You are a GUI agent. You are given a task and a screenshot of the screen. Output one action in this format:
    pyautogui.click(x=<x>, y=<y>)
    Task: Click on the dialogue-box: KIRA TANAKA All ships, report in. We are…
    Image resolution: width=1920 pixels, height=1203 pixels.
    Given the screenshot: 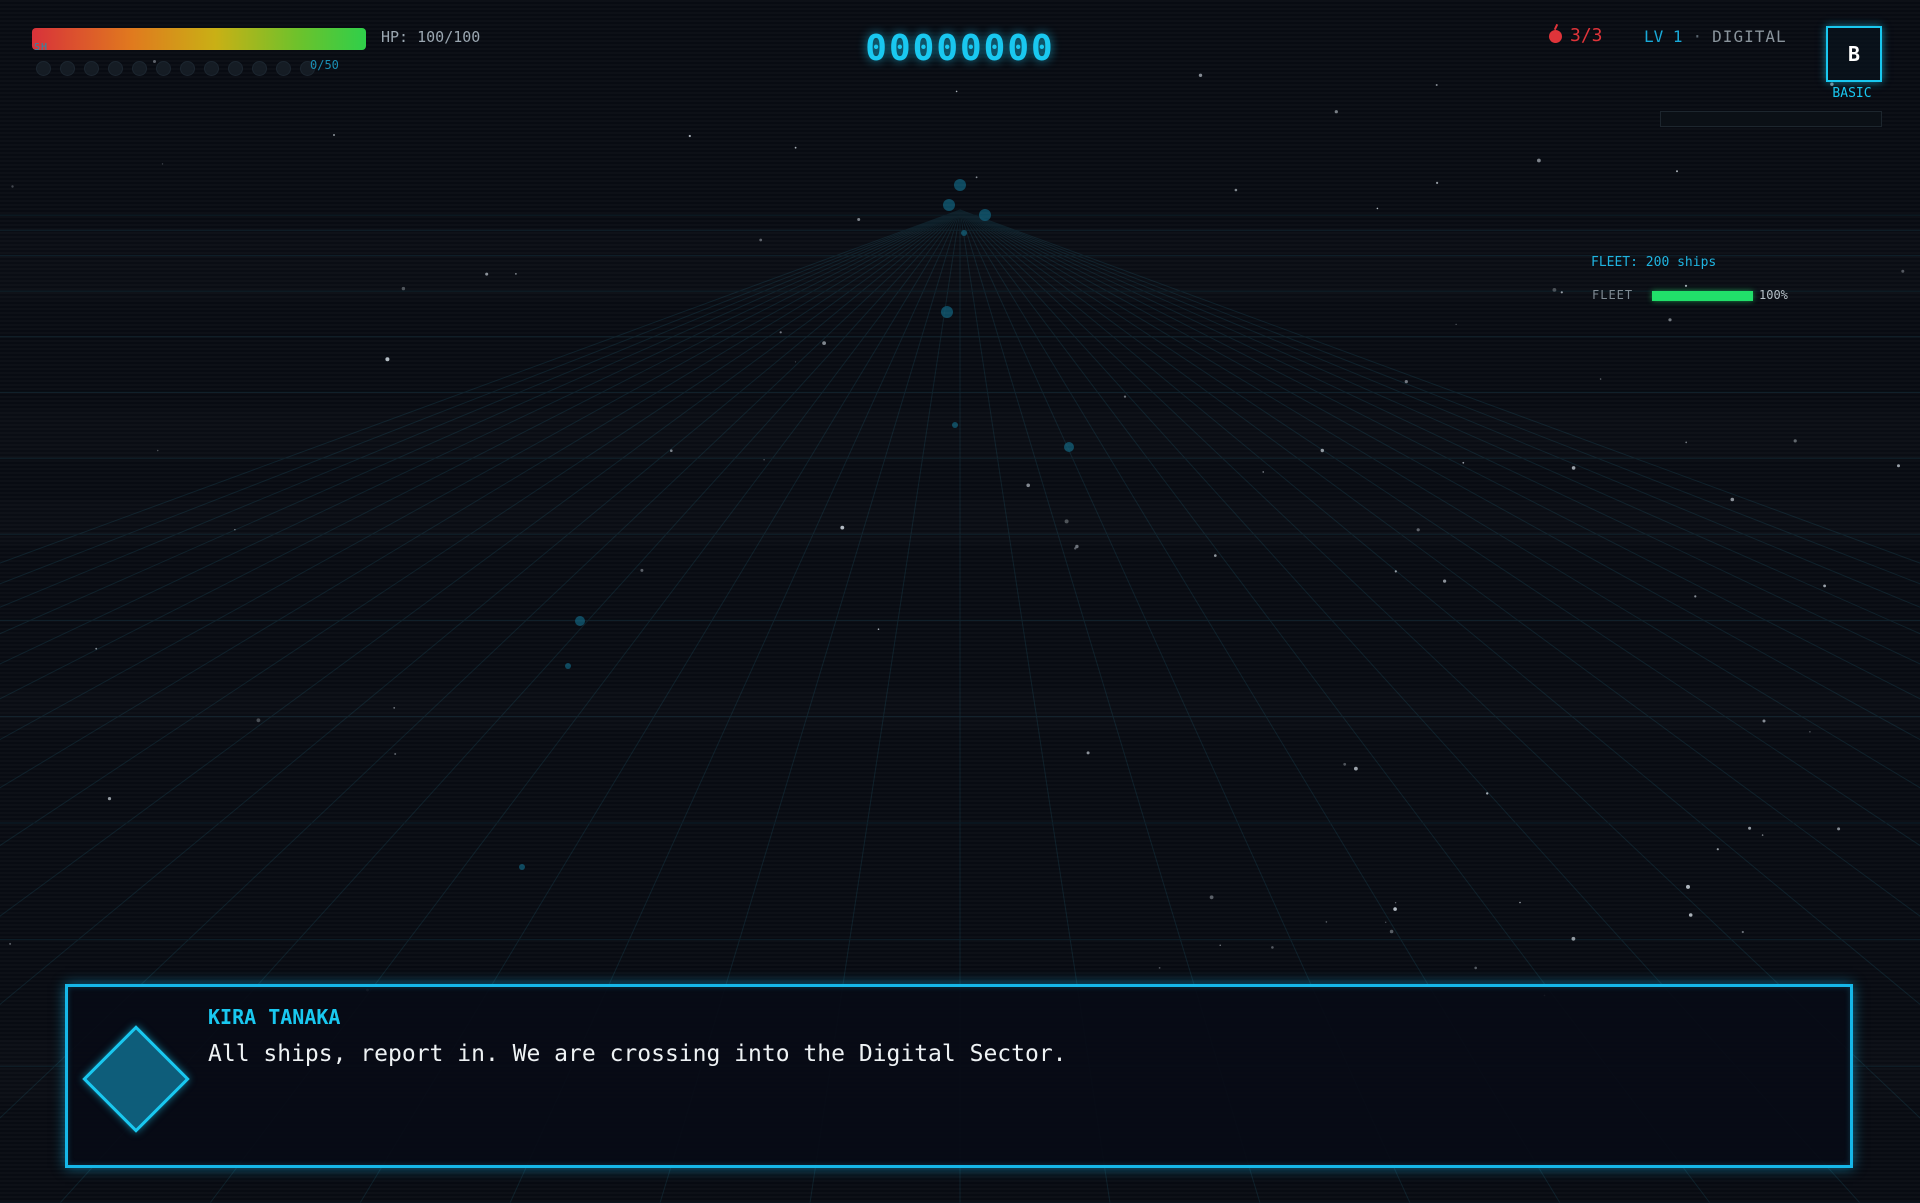 What is the action you would take?
    pyautogui.click(x=959, y=1076)
    